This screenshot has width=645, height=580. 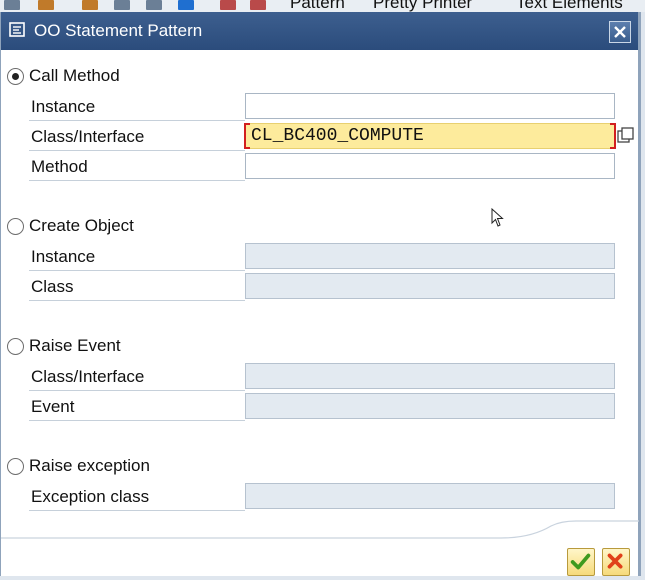 What do you see at coordinates (319, 31) in the screenshot?
I see `dialog-title-bar: OO Statement Pattern` at bounding box center [319, 31].